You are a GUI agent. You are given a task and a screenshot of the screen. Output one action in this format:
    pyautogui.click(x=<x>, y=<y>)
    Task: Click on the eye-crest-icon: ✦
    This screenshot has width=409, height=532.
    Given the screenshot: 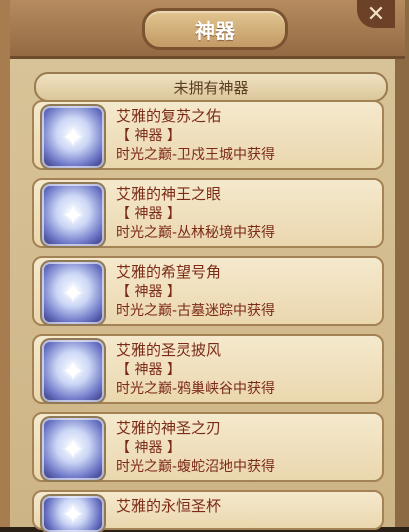 What is the action you would take?
    pyautogui.click(x=73, y=215)
    